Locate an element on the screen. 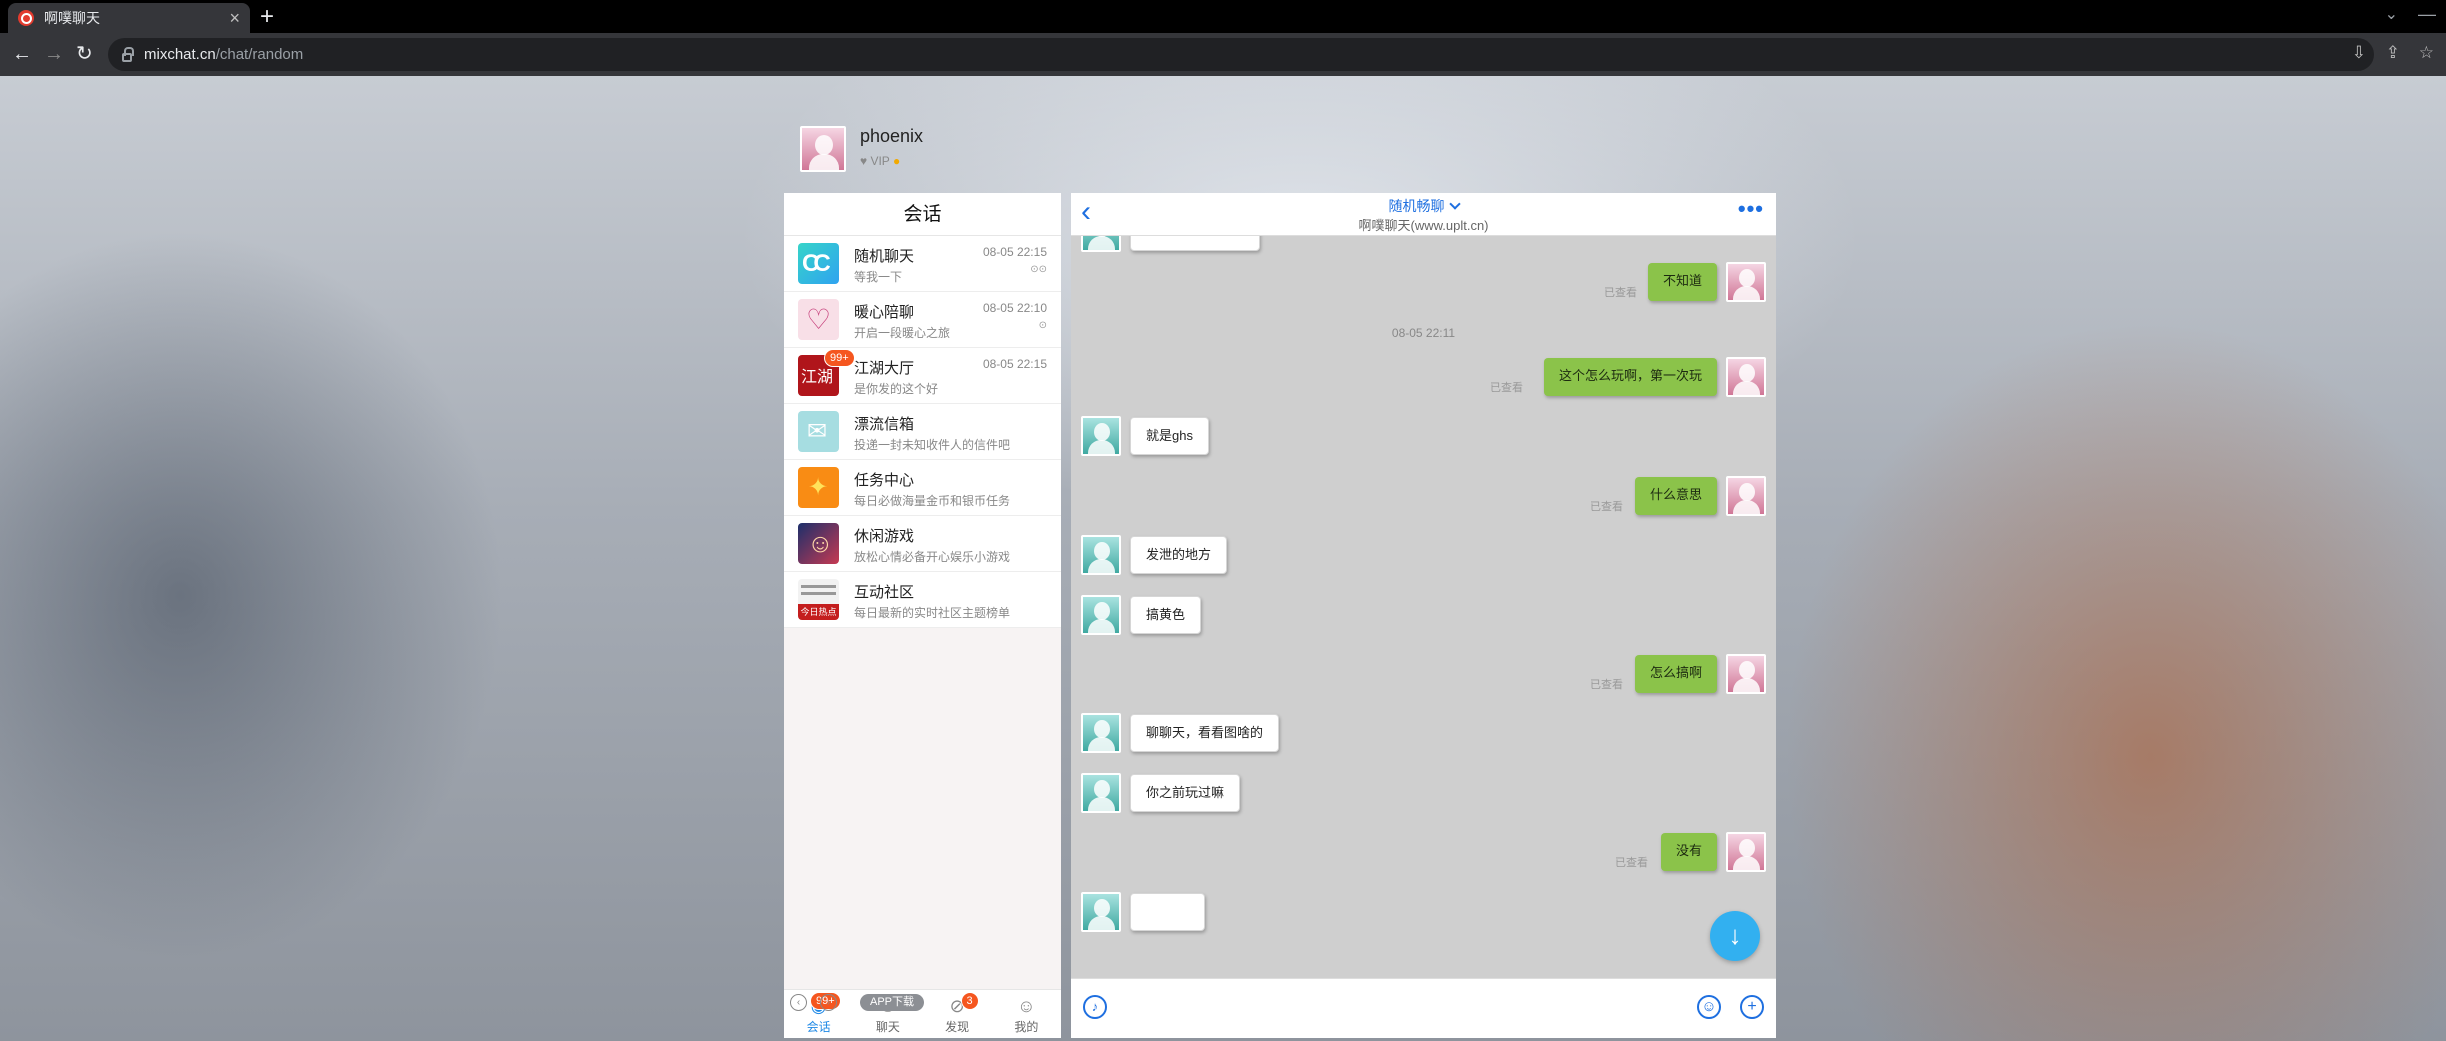 The image size is (2446, 1041). new-tab-button: + is located at coordinates (267, 17).